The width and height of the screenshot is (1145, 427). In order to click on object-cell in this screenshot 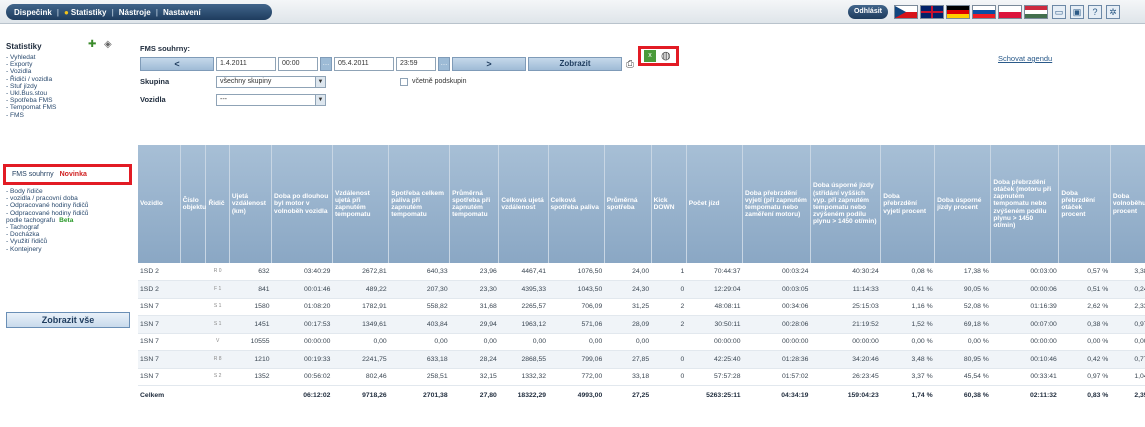, I will do `click(193, 272)`.